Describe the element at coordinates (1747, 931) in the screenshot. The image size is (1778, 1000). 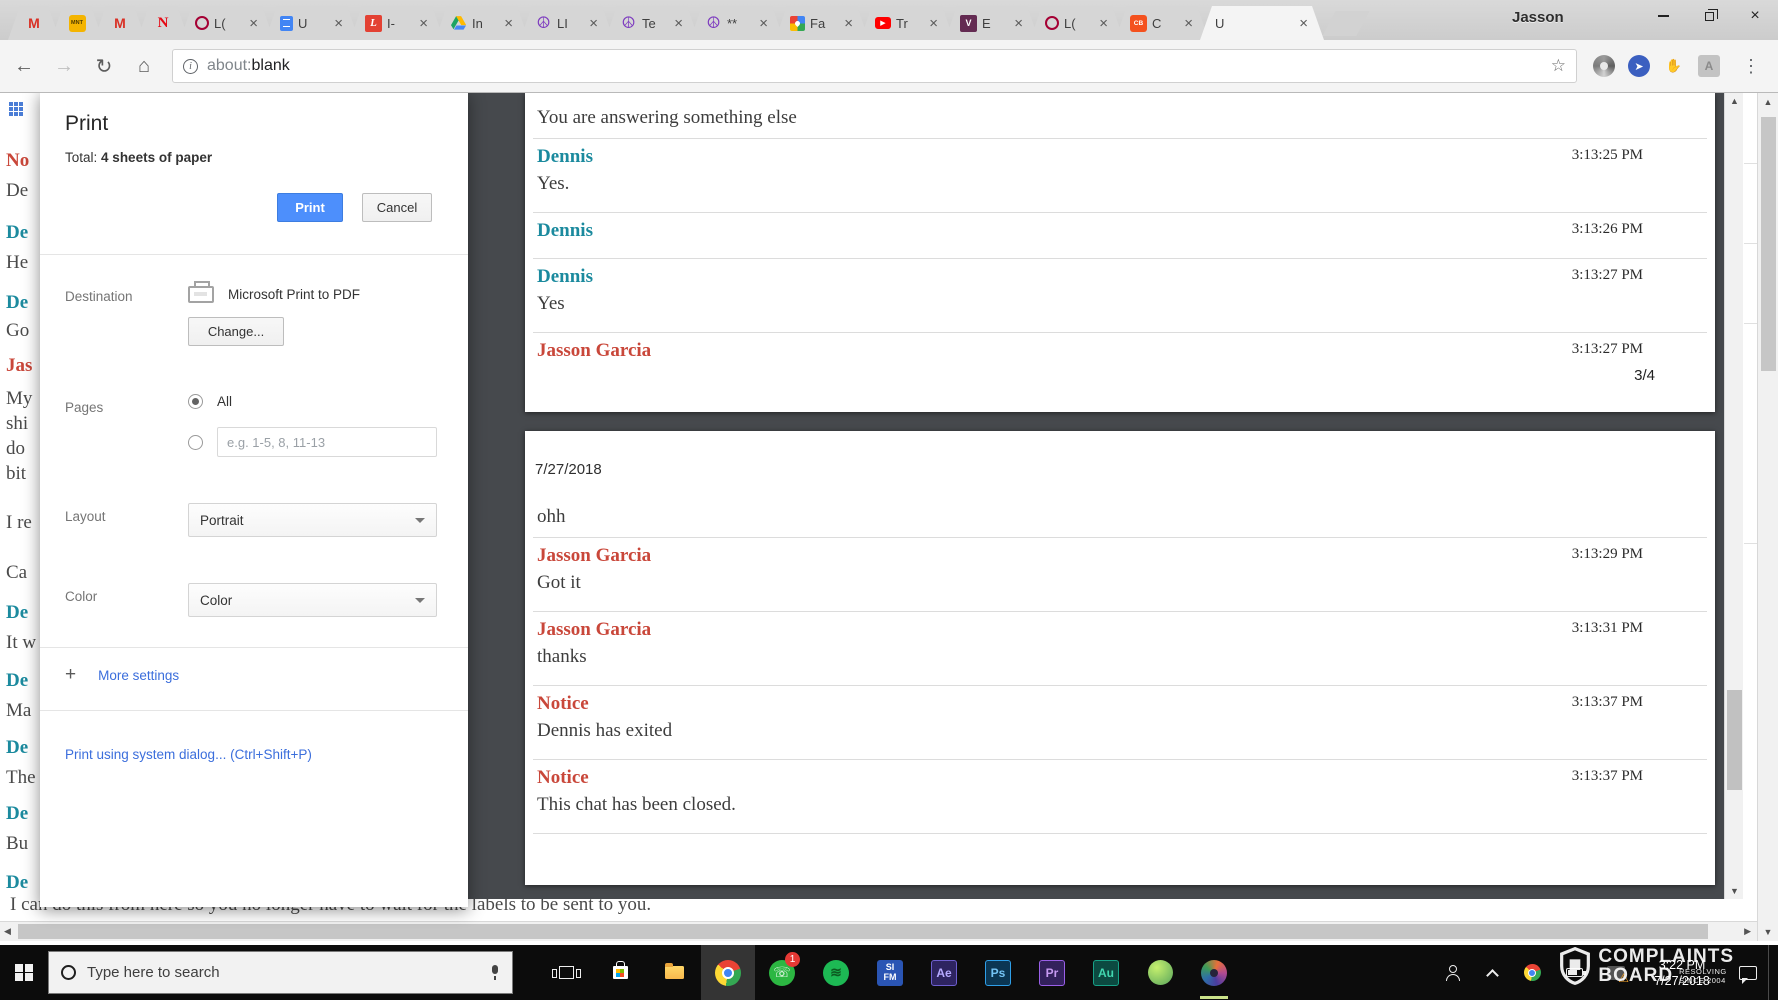
I see `scroll-right-icon: ▶` at that location.